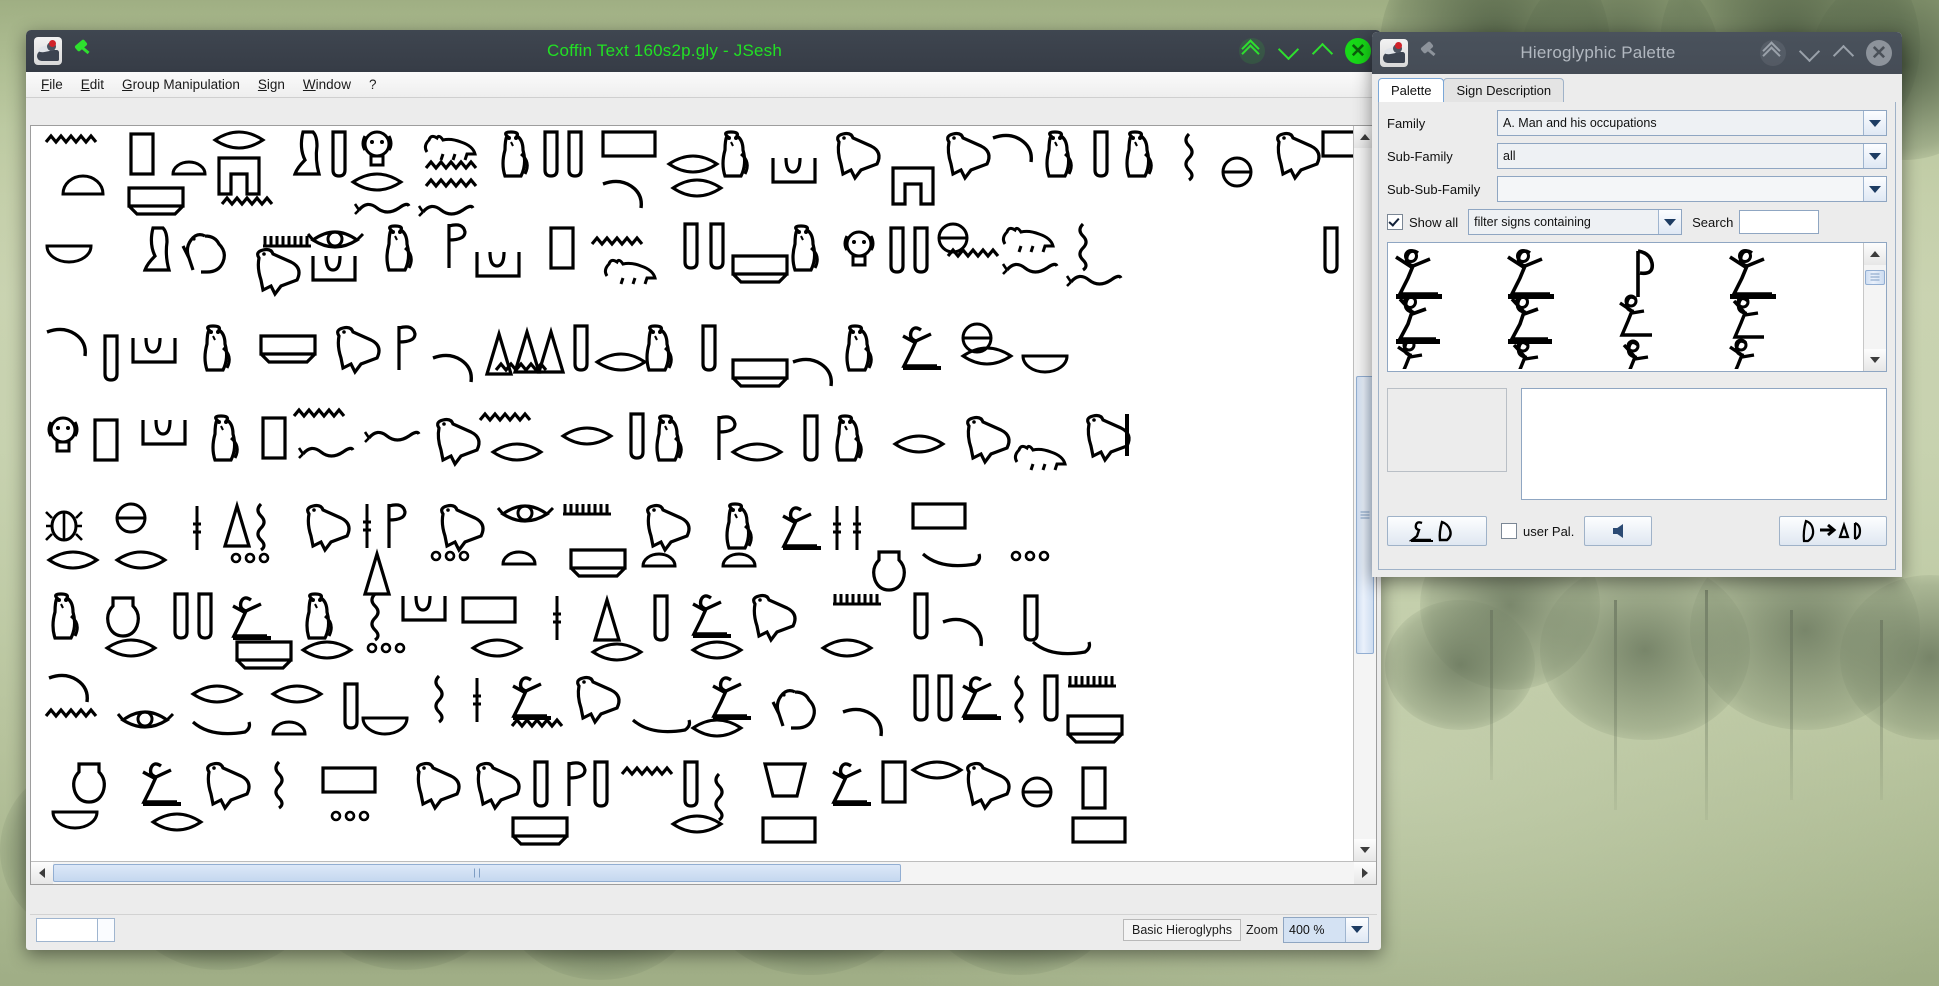 The height and width of the screenshot is (986, 1939). Describe the element at coordinates (1680, 123) in the screenshot. I see `family-value: A. Man and his occupations` at that location.